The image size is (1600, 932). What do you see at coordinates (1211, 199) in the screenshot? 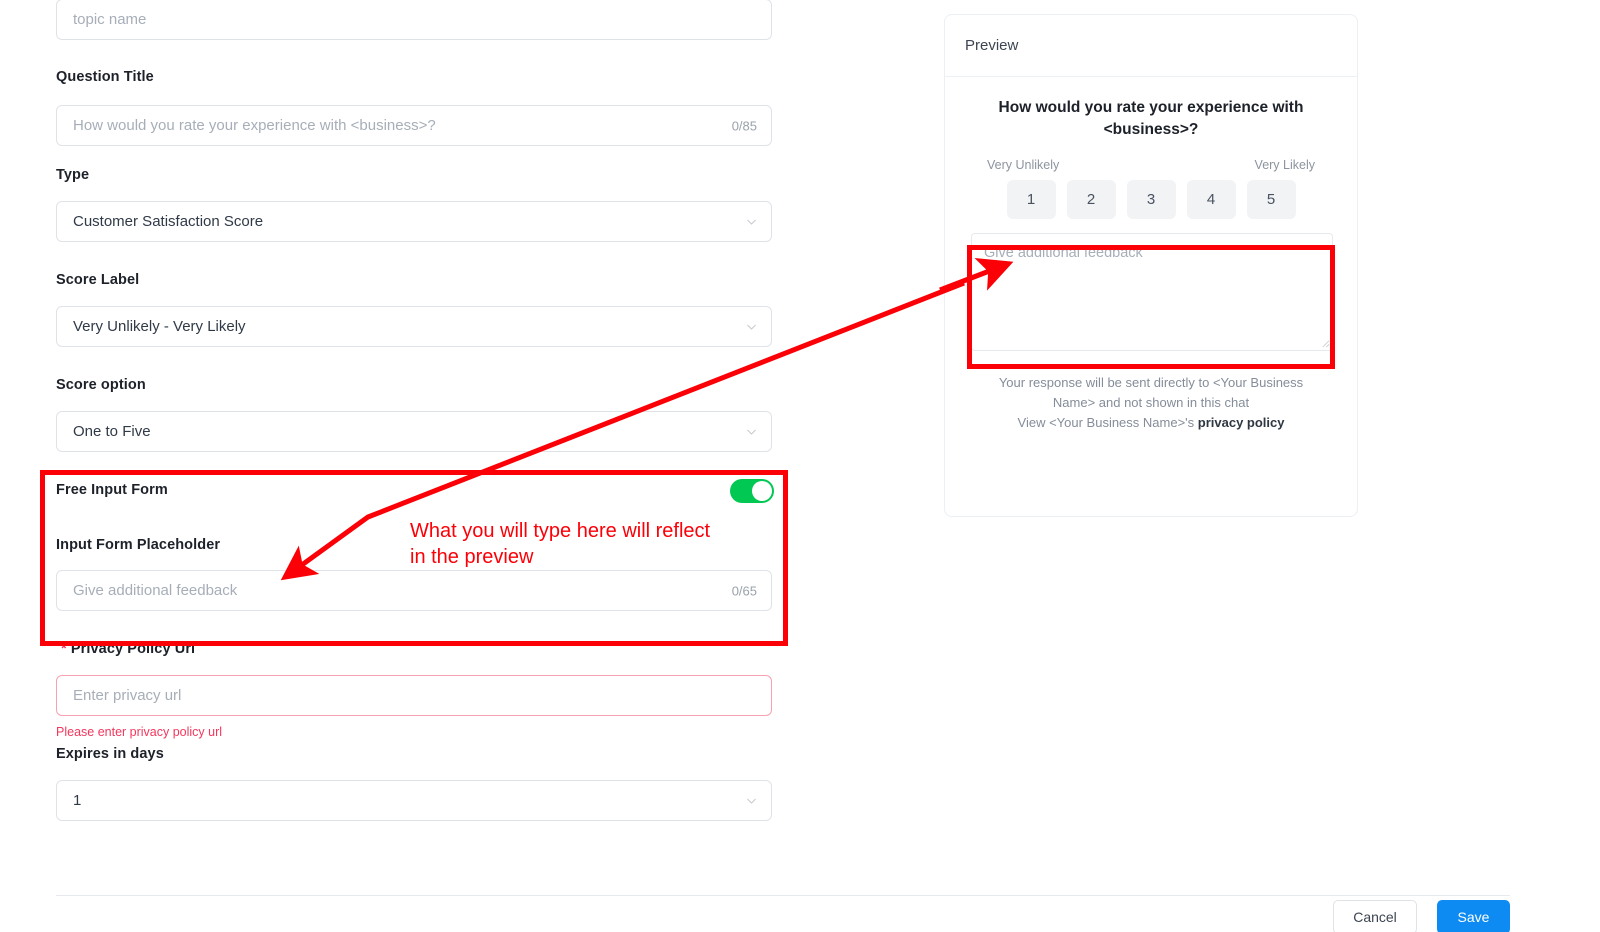
I see `score-button-4: 4` at bounding box center [1211, 199].